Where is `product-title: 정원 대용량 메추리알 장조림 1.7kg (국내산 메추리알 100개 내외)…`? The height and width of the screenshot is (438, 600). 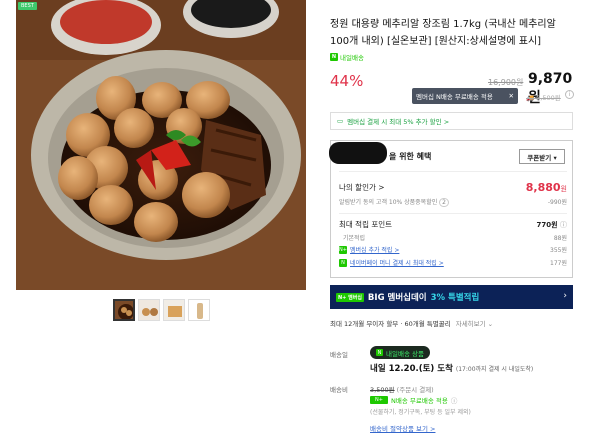
product-title: 정원 대용량 메추리알 장조림 1.7kg (국내산 메추리알 100개 내외)… is located at coordinates (443, 33).